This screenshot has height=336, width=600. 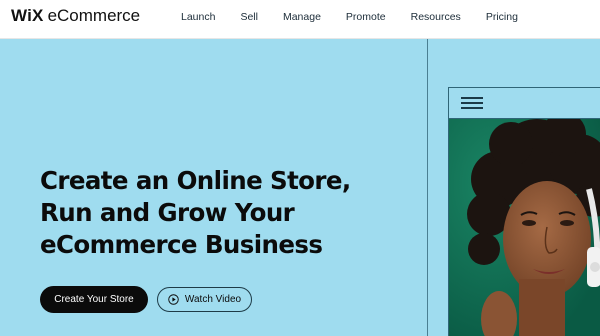 I want to click on logo-wix-text: WiX, so click(x=27, y=15).